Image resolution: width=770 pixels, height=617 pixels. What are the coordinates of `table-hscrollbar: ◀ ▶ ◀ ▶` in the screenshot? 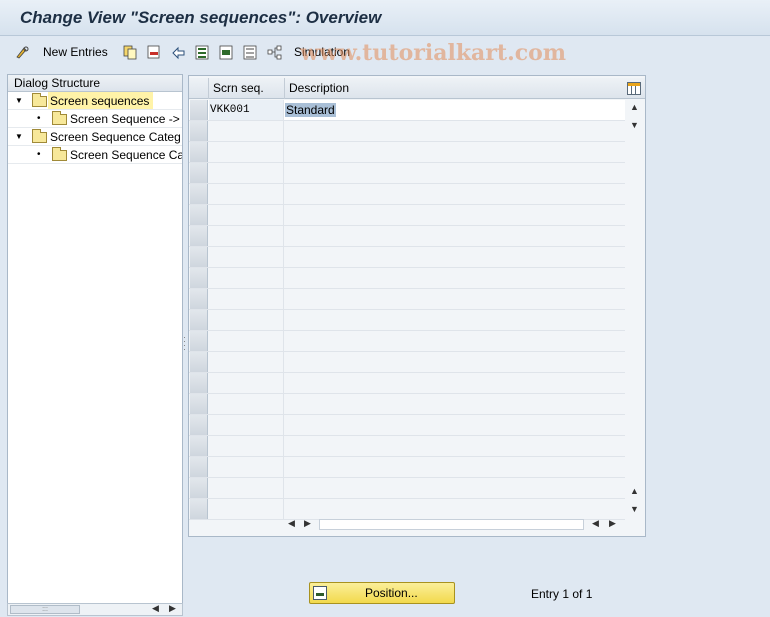 It's located at (454, 524).